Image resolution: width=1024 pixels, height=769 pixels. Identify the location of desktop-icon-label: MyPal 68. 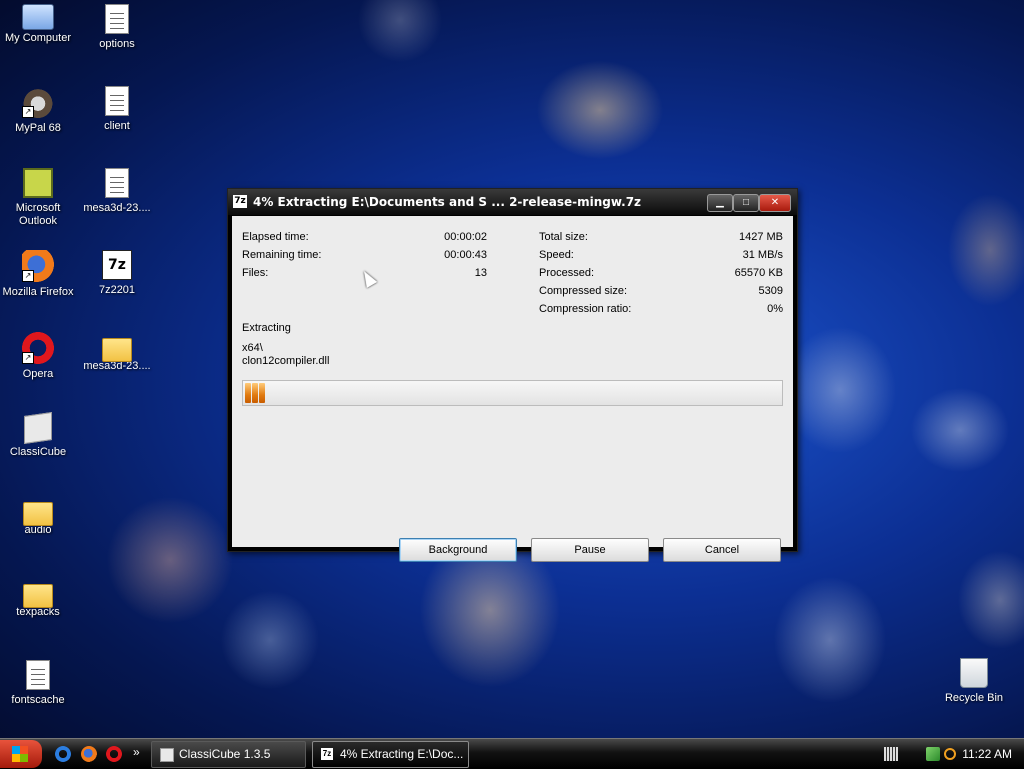
(38, 128).